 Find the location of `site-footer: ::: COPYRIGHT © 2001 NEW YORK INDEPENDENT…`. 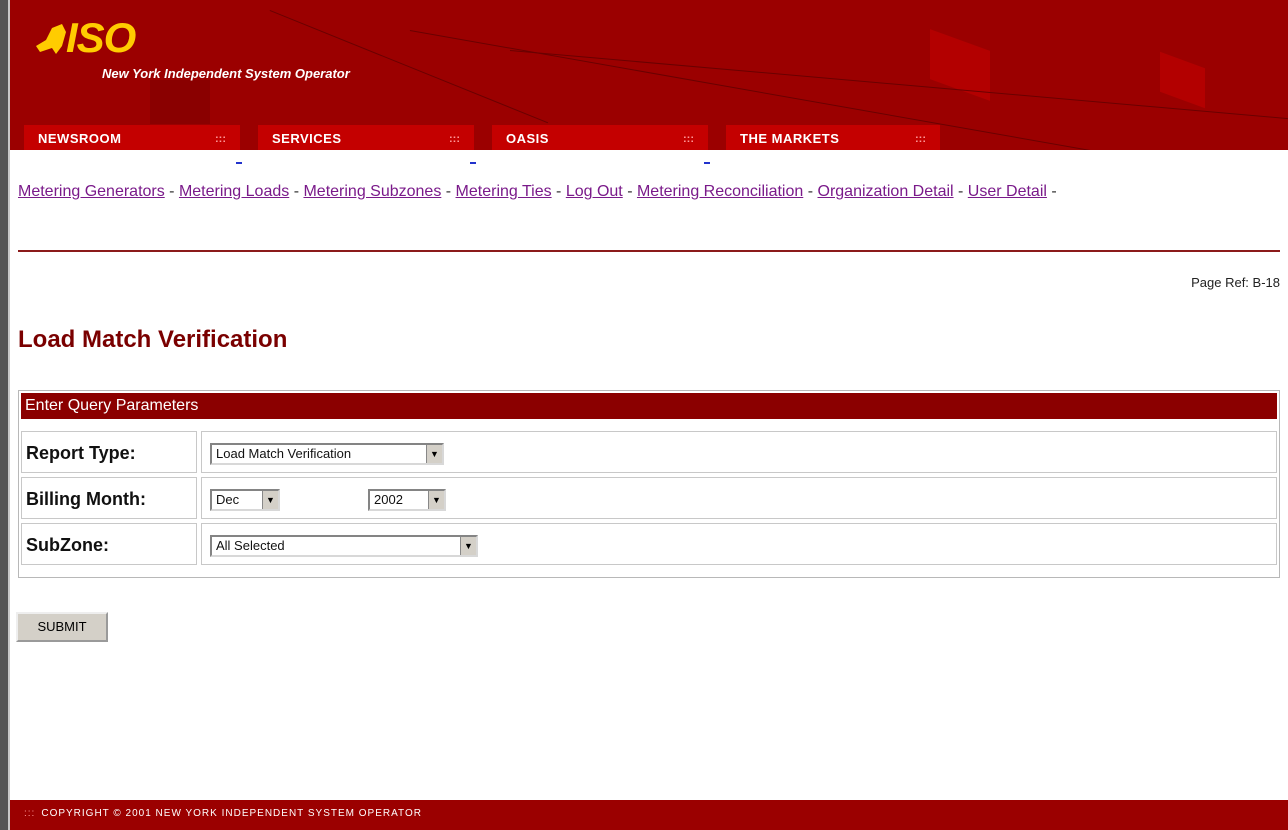

site-footer: ::: COPYRIGHT © 2001 NEW YORK INDEPENDENT… is located at coordinates (649, 815).